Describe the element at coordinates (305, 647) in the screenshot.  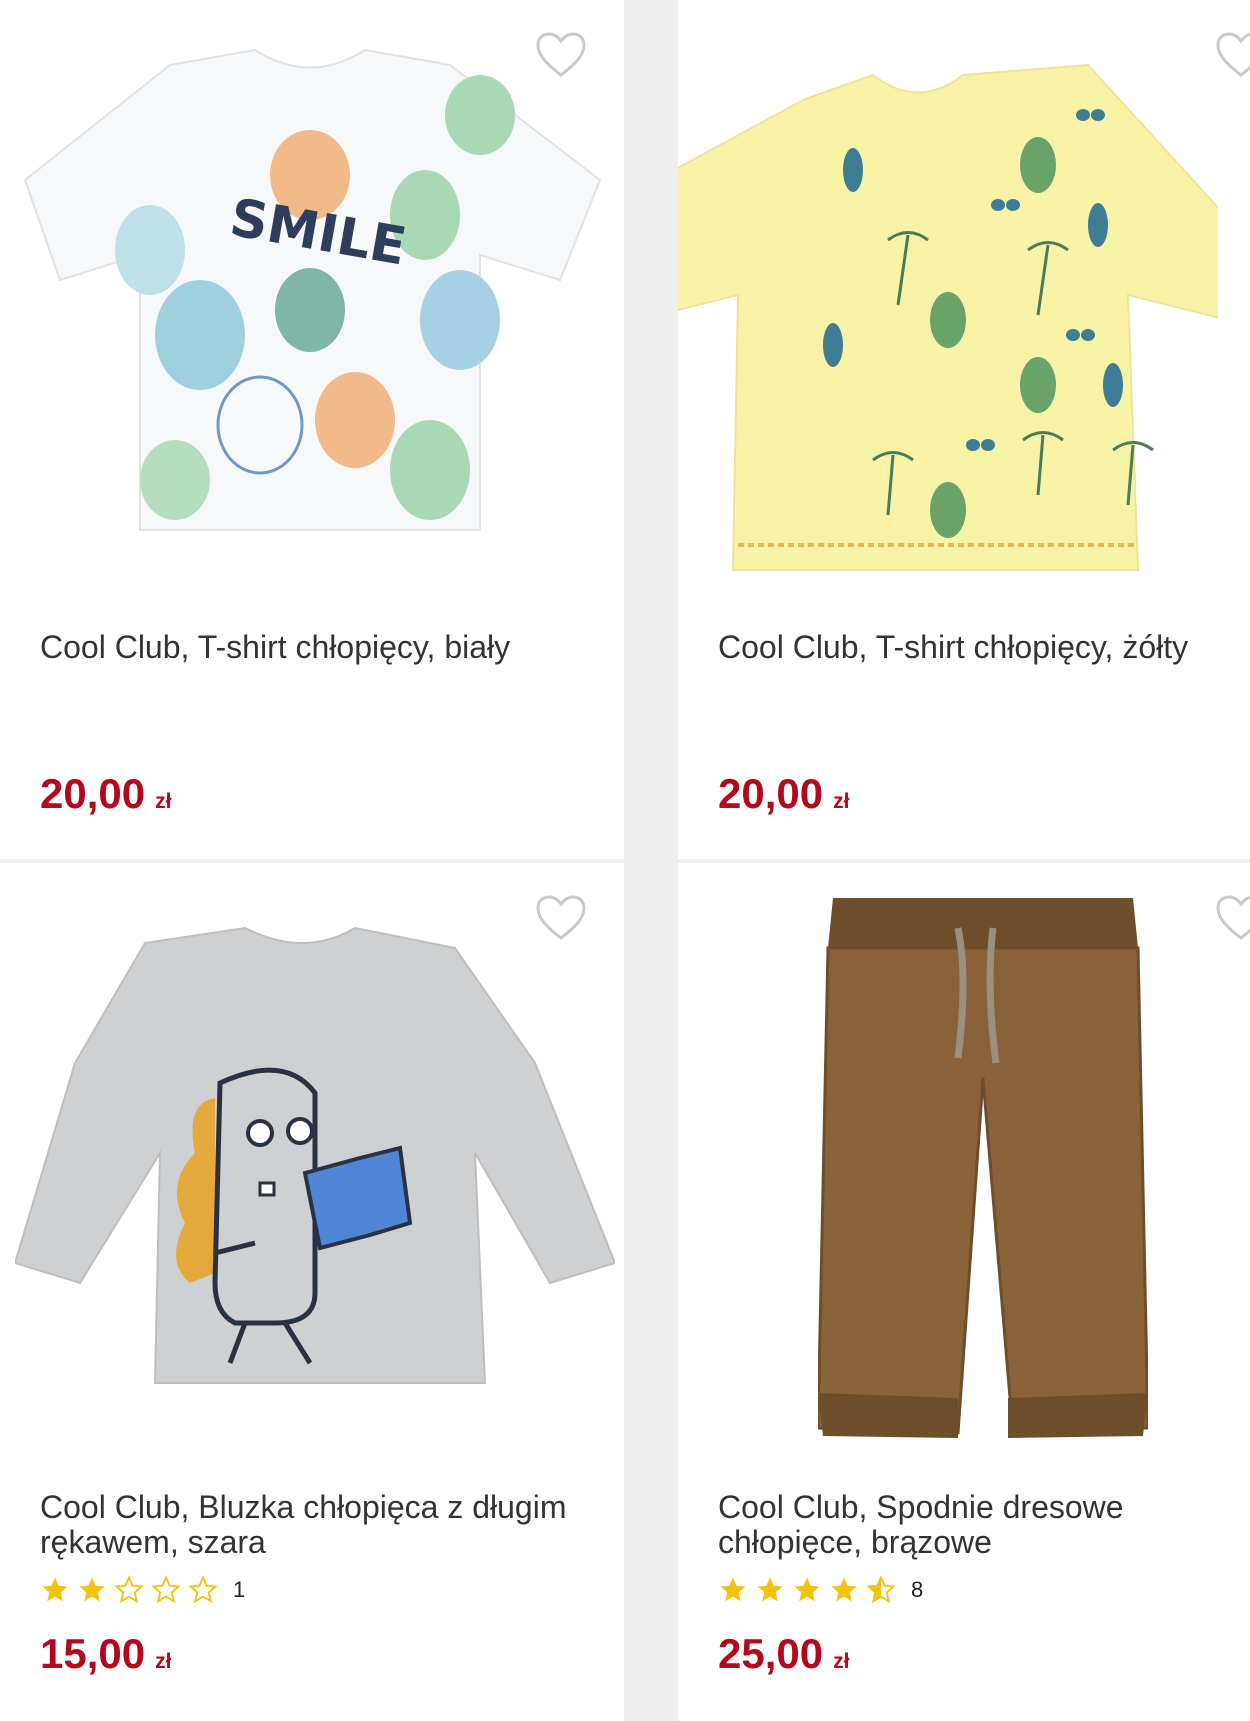
I see `product-title: Cool Club, T-shirt chłopięcy, biały` at that location.